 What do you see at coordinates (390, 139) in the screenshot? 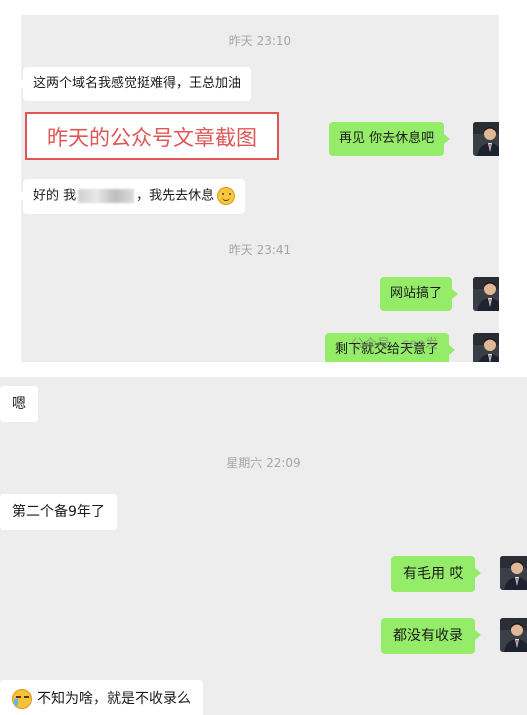
I see `sent-message: 再见 你去休息吧` at bounding box center [390, 139].